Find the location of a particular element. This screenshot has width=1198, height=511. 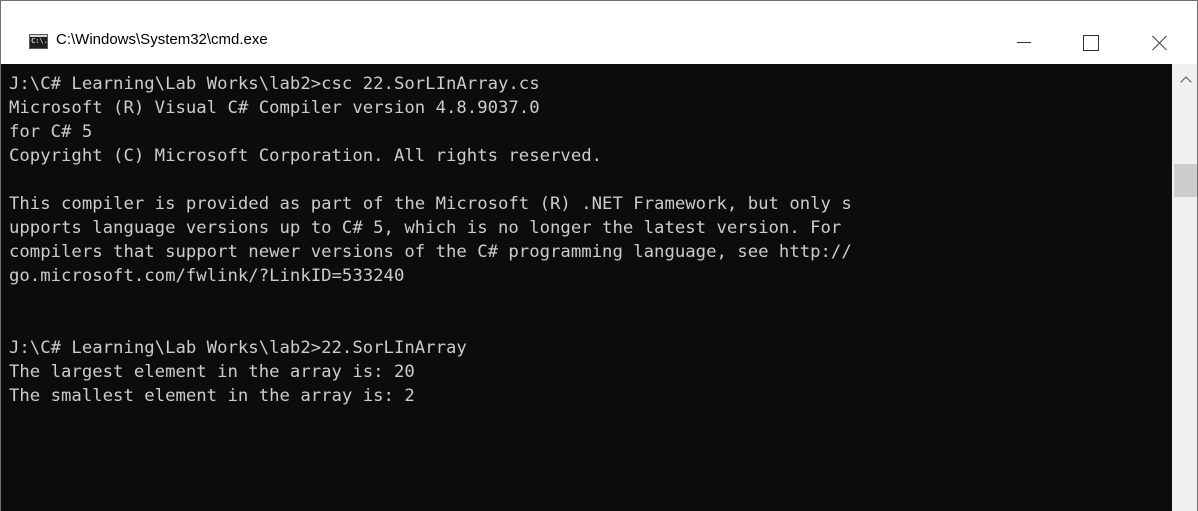

close-button is located at coordinates (1160, 42).